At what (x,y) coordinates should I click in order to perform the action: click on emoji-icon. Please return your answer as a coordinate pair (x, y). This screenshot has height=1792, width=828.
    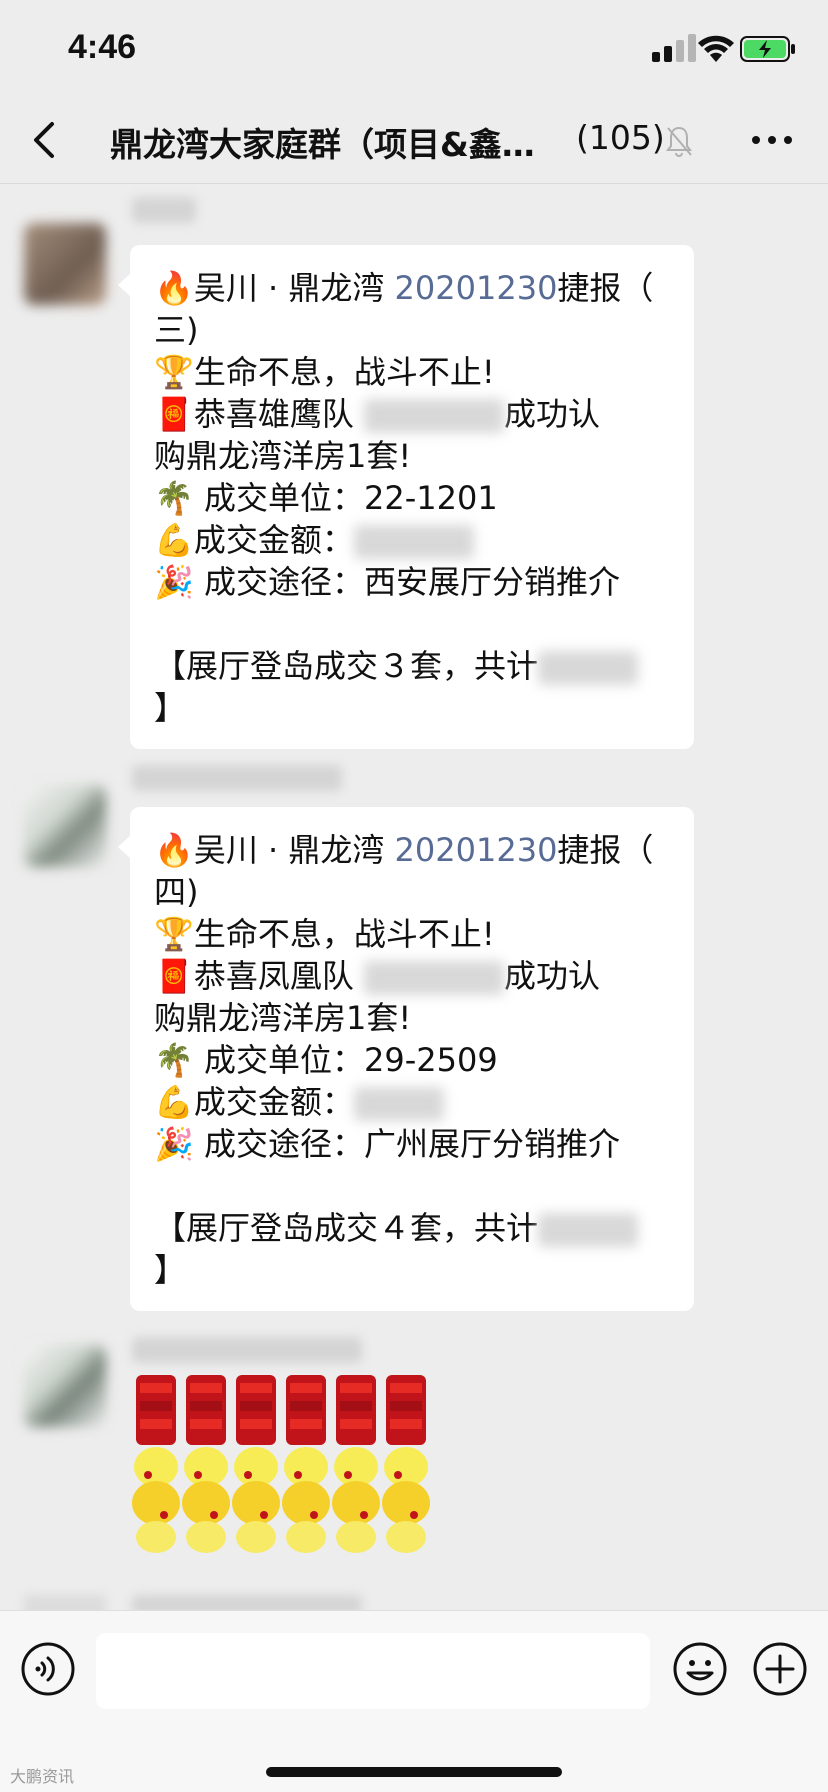
    Looking at the image, I should click on (700, 1669).